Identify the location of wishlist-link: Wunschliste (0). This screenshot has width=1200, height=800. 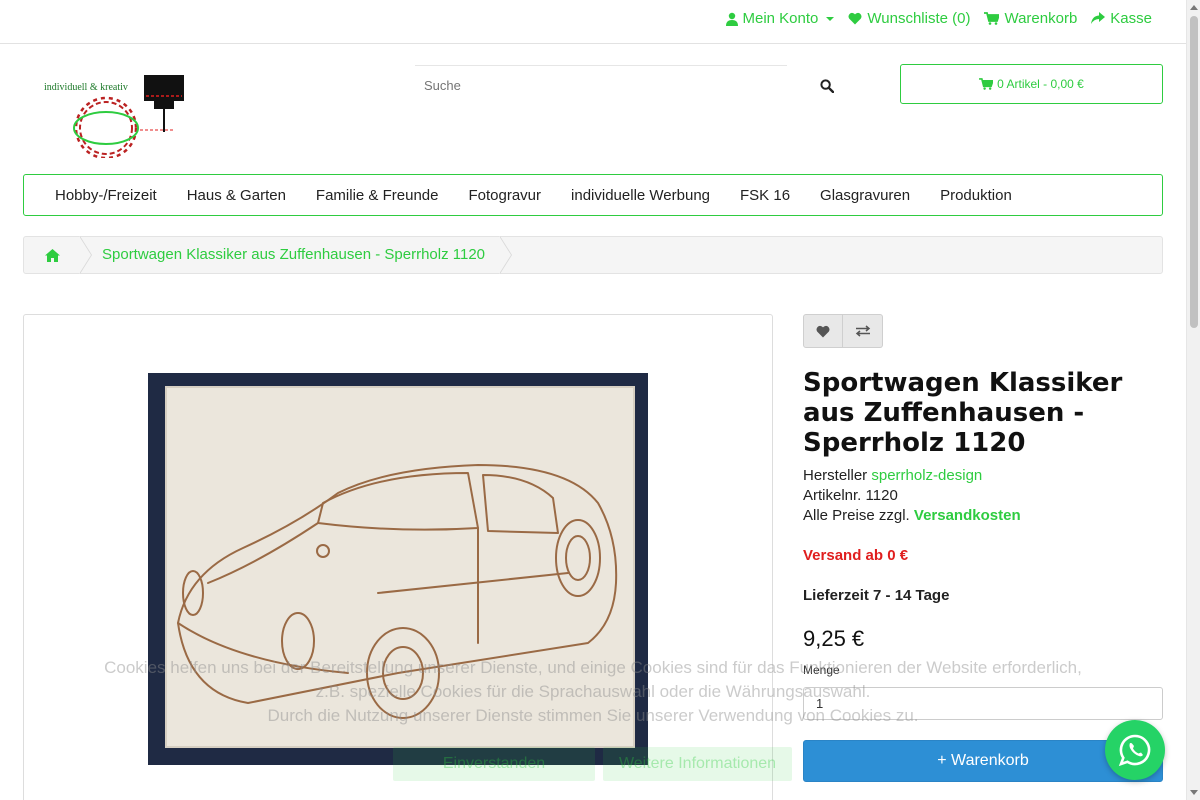
(909, 18).